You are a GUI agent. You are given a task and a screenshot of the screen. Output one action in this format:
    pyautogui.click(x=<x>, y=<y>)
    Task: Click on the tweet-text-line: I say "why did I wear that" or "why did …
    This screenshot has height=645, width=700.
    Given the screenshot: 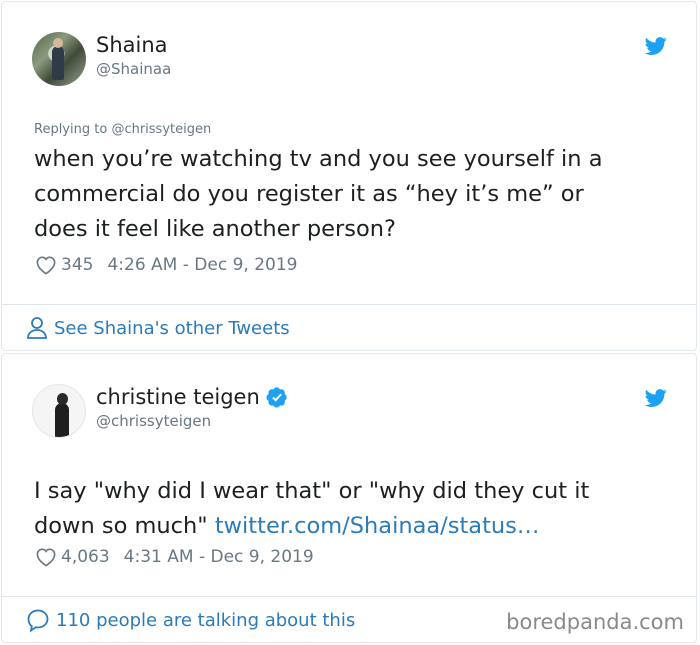 What is the action you would take?
    pyautogui.click(x=312, y=491)
    